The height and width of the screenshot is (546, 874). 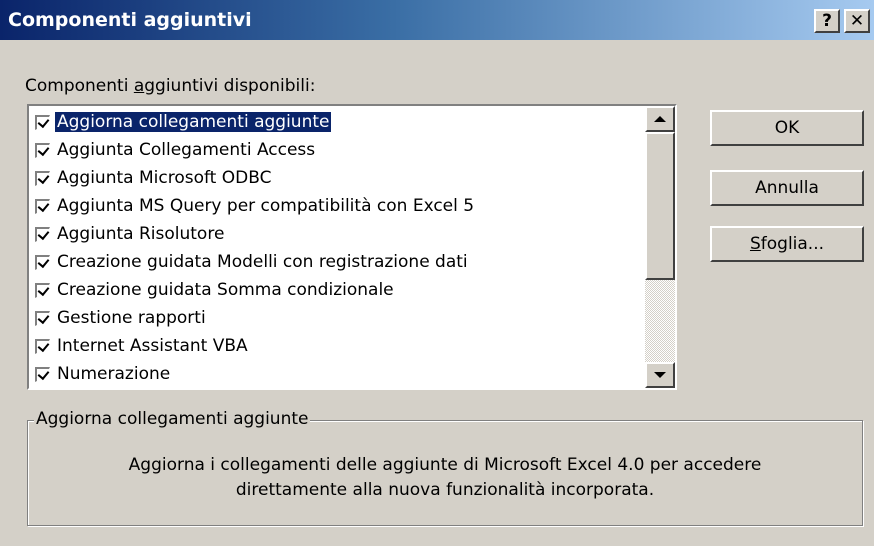 I want to click on list-item-label: Gestione rapporti, so click(x=131, y=318).